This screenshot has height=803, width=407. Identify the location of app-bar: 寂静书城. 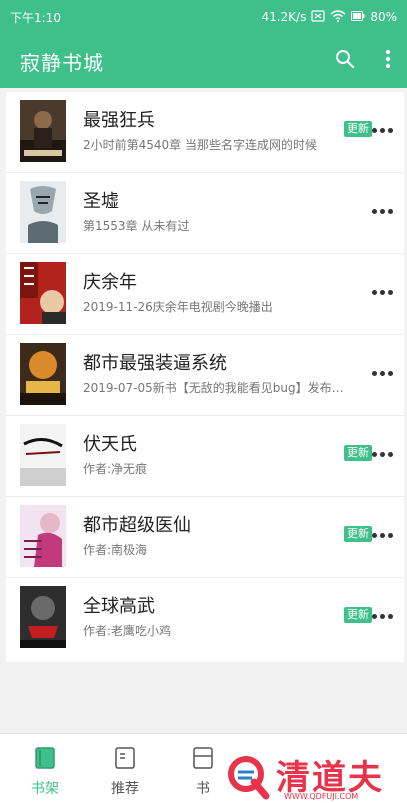
(203, 61).